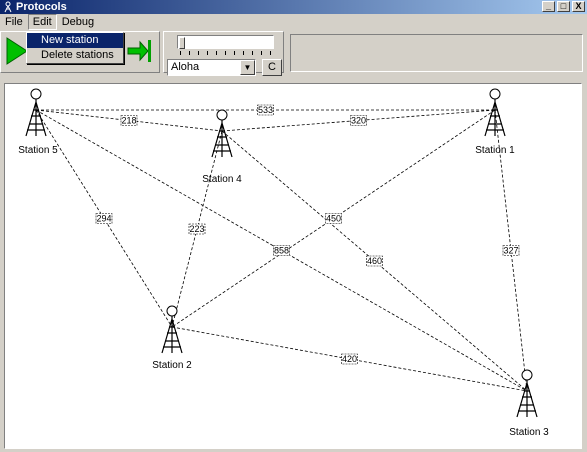  I want to click on station-label: Station 5, so click(38, 150).